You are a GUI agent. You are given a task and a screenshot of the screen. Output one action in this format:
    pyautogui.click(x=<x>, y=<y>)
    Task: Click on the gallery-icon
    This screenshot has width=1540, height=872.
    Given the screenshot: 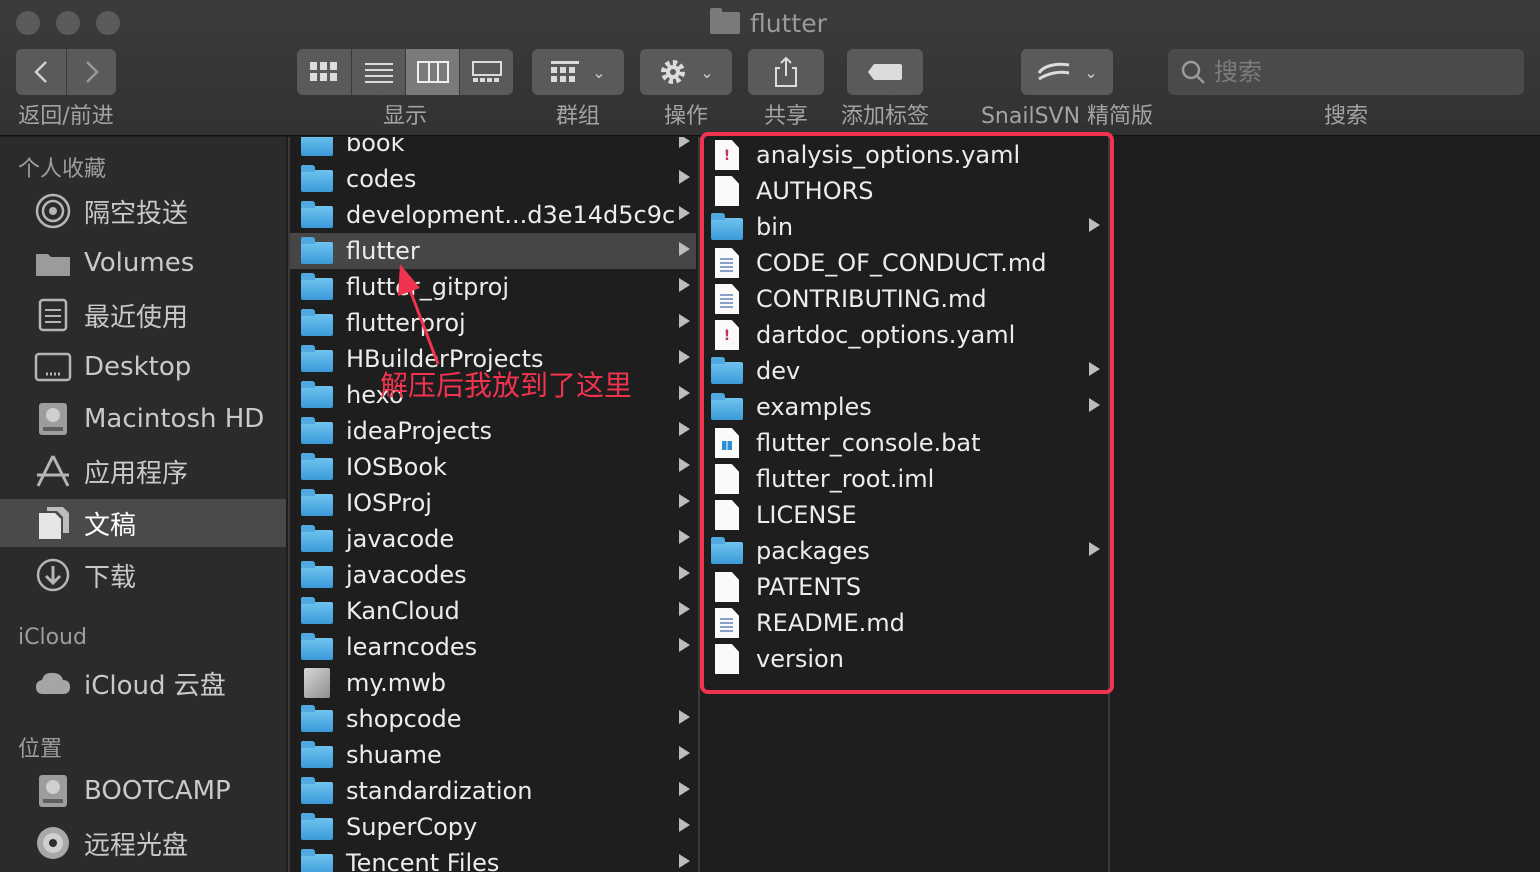 What is the action you would take?
    pyautogui.click(x=486, y=71)
    